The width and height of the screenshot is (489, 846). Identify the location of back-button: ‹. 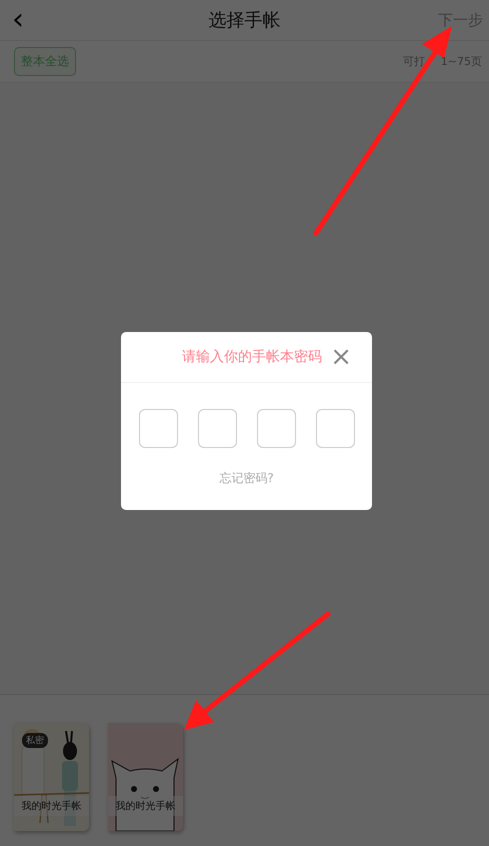
(18, 20).